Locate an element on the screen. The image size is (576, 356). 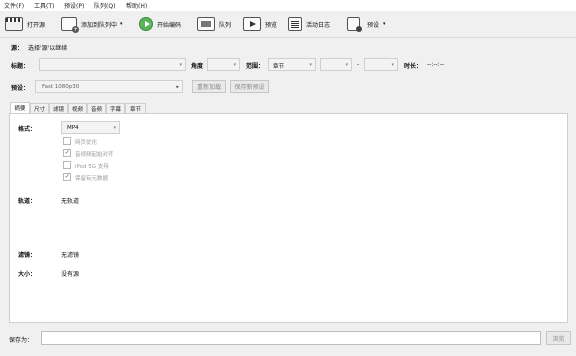
av-align-label: 音视频起始对齐 is located at coordinates (94, 155).